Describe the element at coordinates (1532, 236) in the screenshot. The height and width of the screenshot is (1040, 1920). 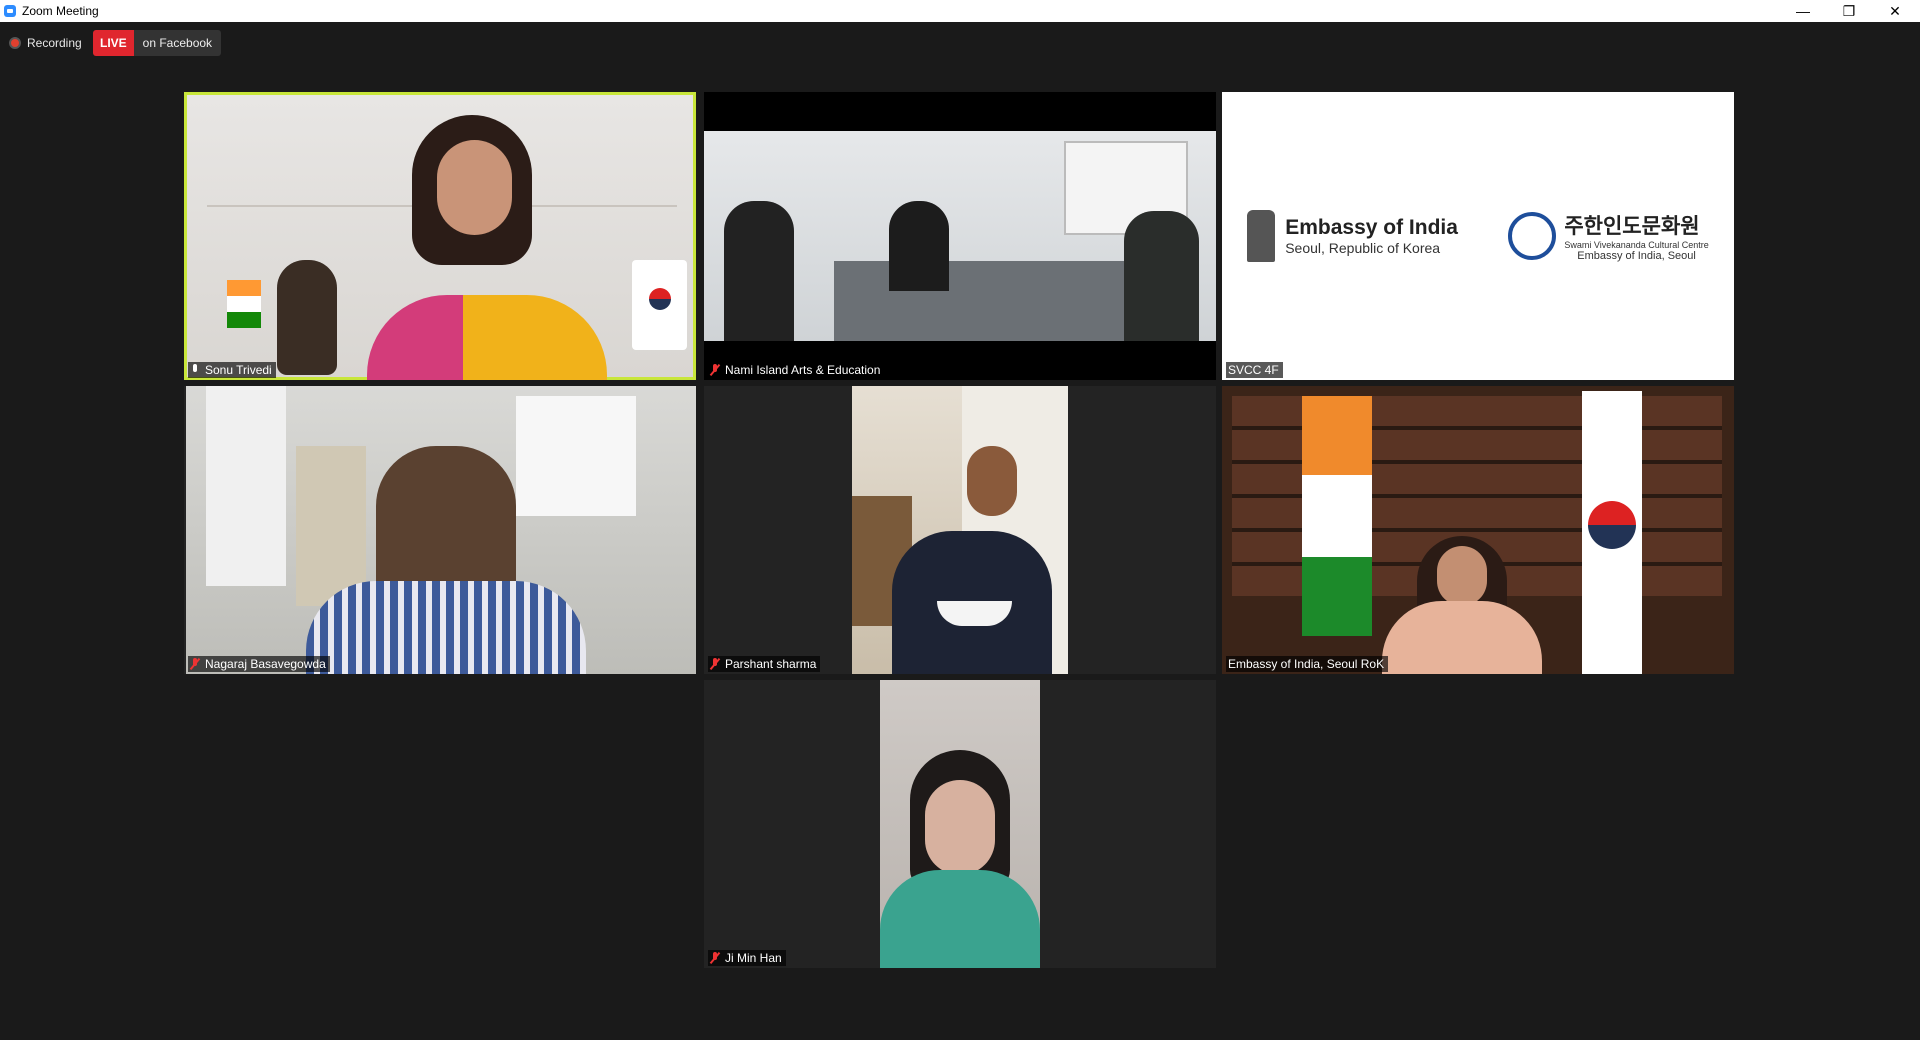
I see `svcc-logo-icon` at that location.